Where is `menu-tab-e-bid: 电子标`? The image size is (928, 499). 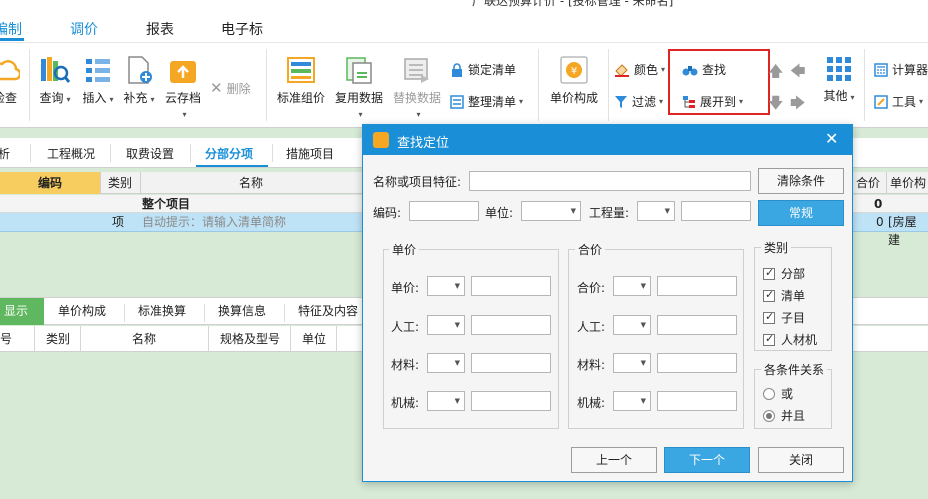 menu-tab-e-bid: 电子标 is located at coordinates (242, 29).